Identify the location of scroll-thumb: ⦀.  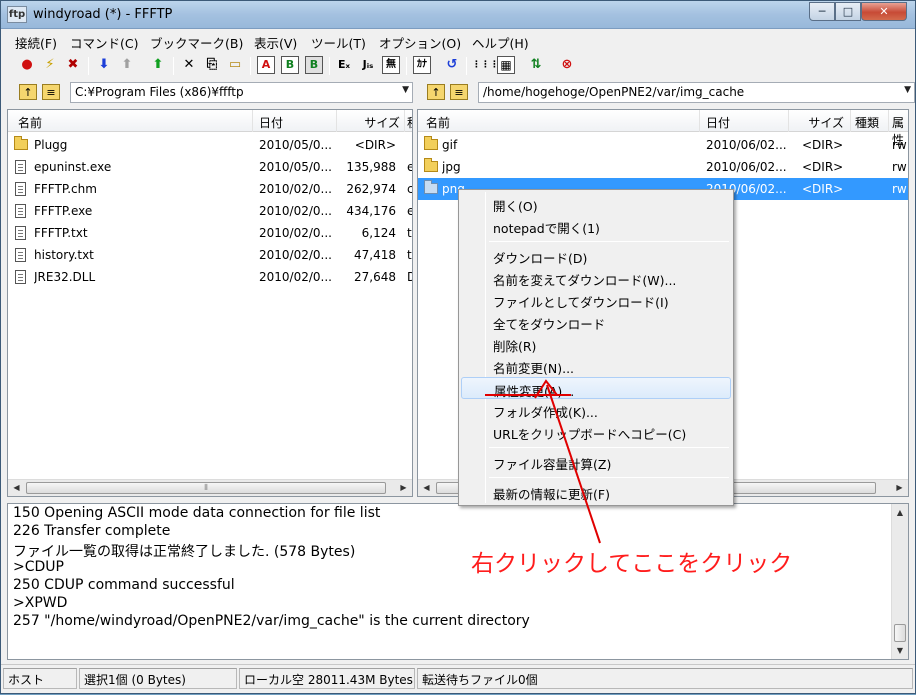
(206, 488).